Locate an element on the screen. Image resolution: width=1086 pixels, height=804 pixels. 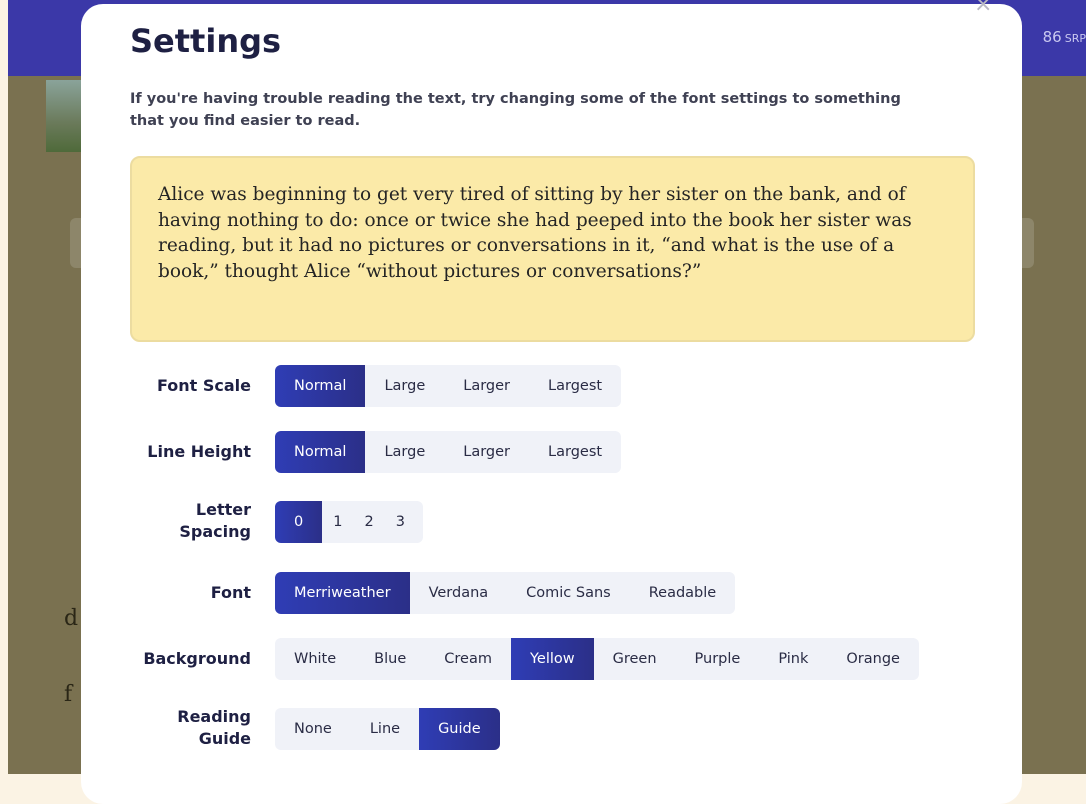
srp-unit: SRP is located at coordinates (1075, 38).